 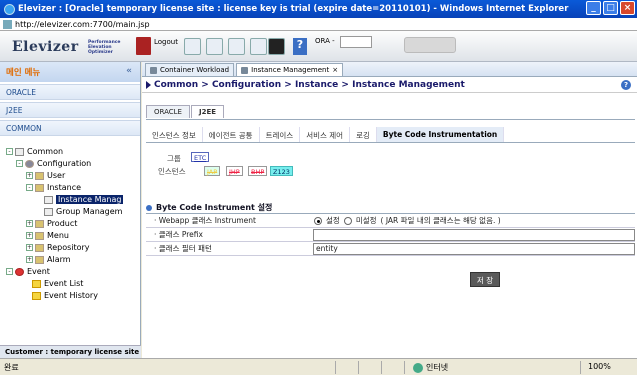 What do you see at coordinates (363, 134) in the screenshot?
I see `tab-logging: 로깅` at bounding box center [363, 134].